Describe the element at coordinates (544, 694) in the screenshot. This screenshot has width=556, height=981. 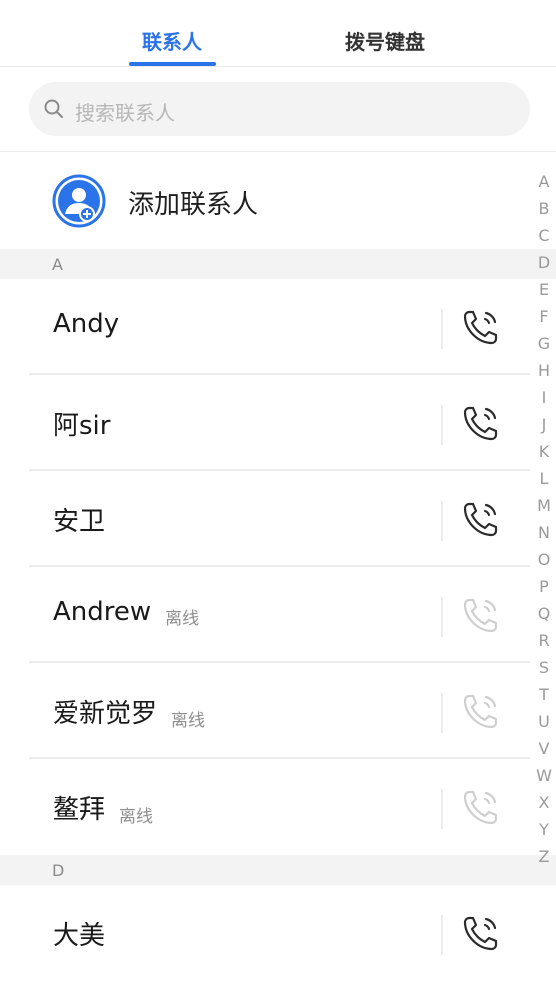
I see `alphabet-index-letter: T` at that location.